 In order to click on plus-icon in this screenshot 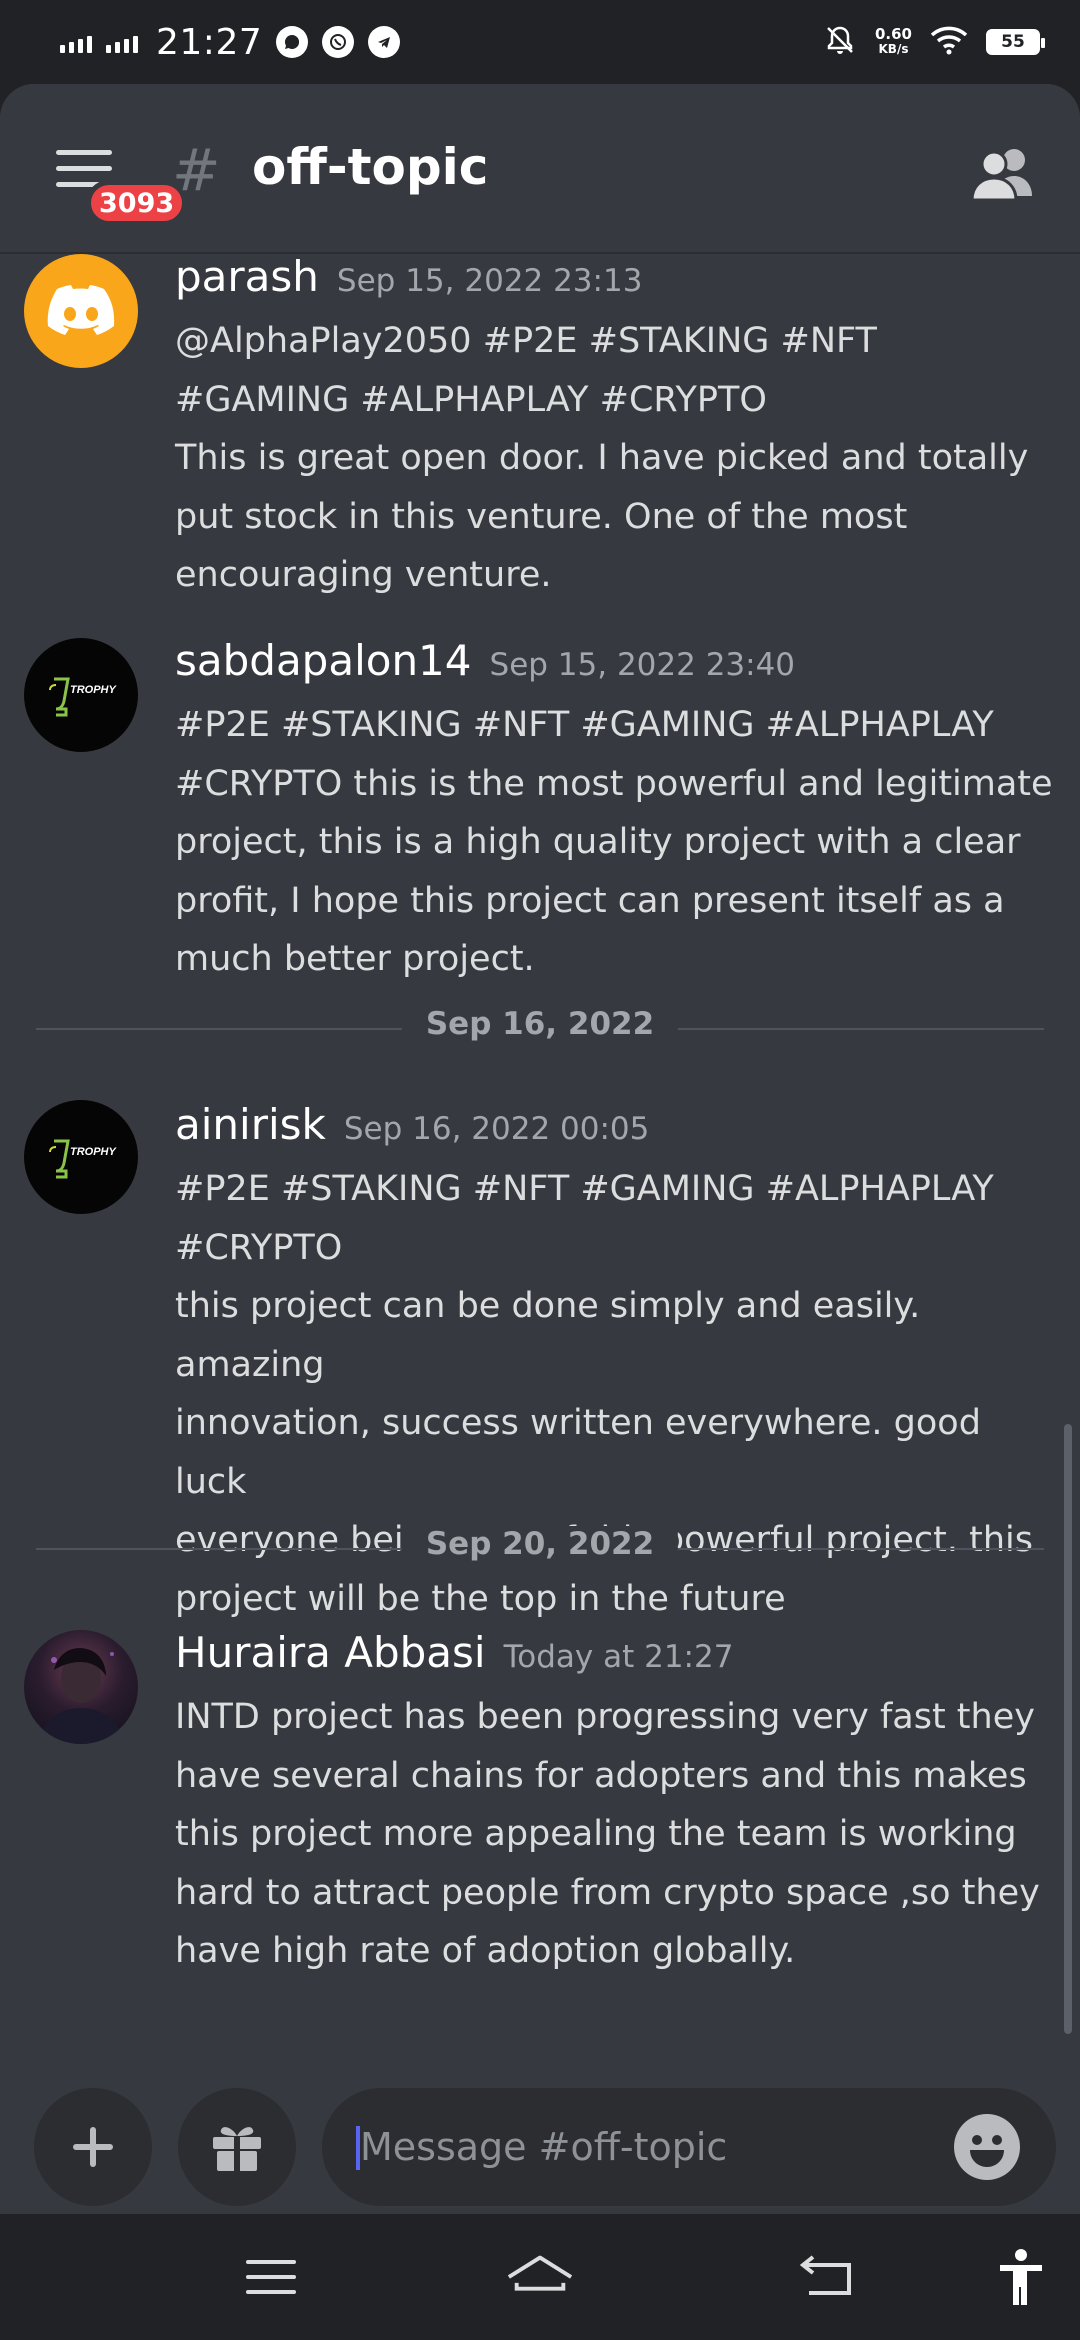, I will do `click(93, 2147)`.